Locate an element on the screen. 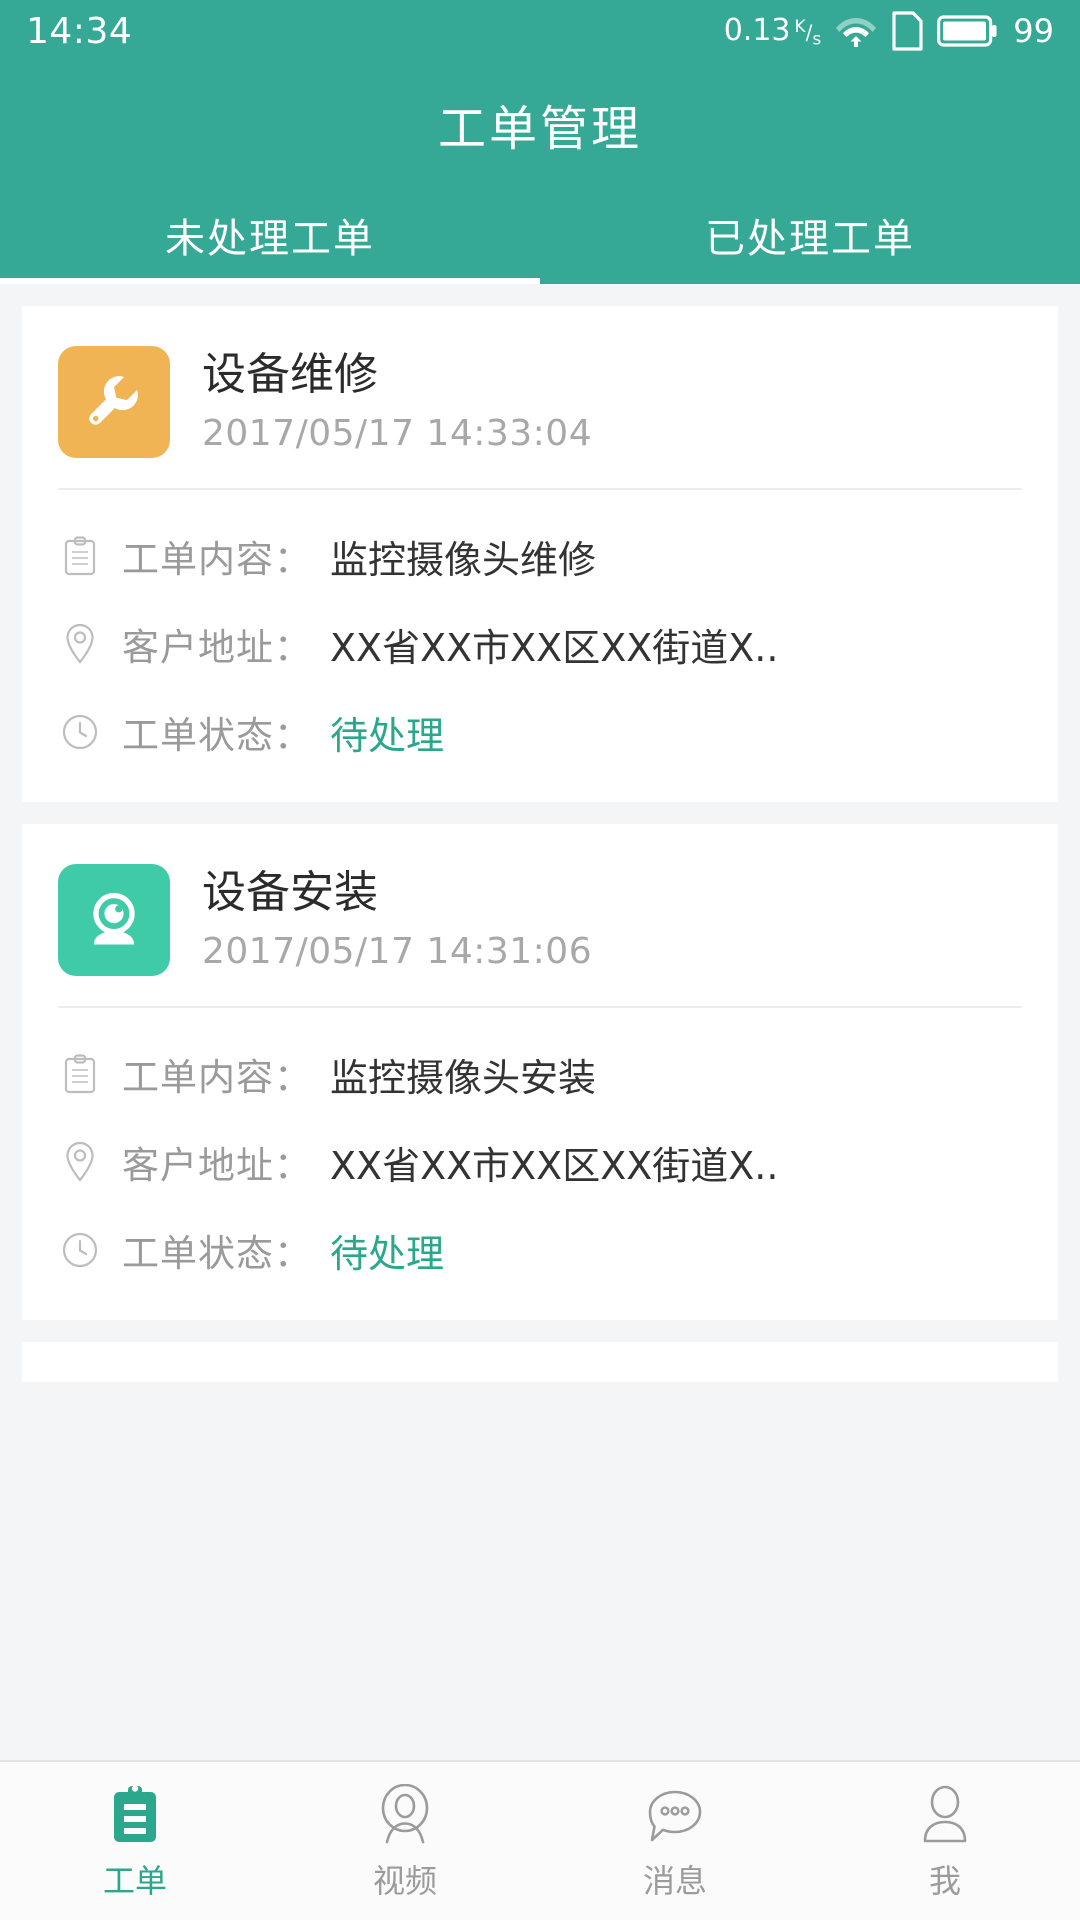 The image size is (1080, 1920). nav-item-work-orders: 工单 is located at coordinates (135, 1841).